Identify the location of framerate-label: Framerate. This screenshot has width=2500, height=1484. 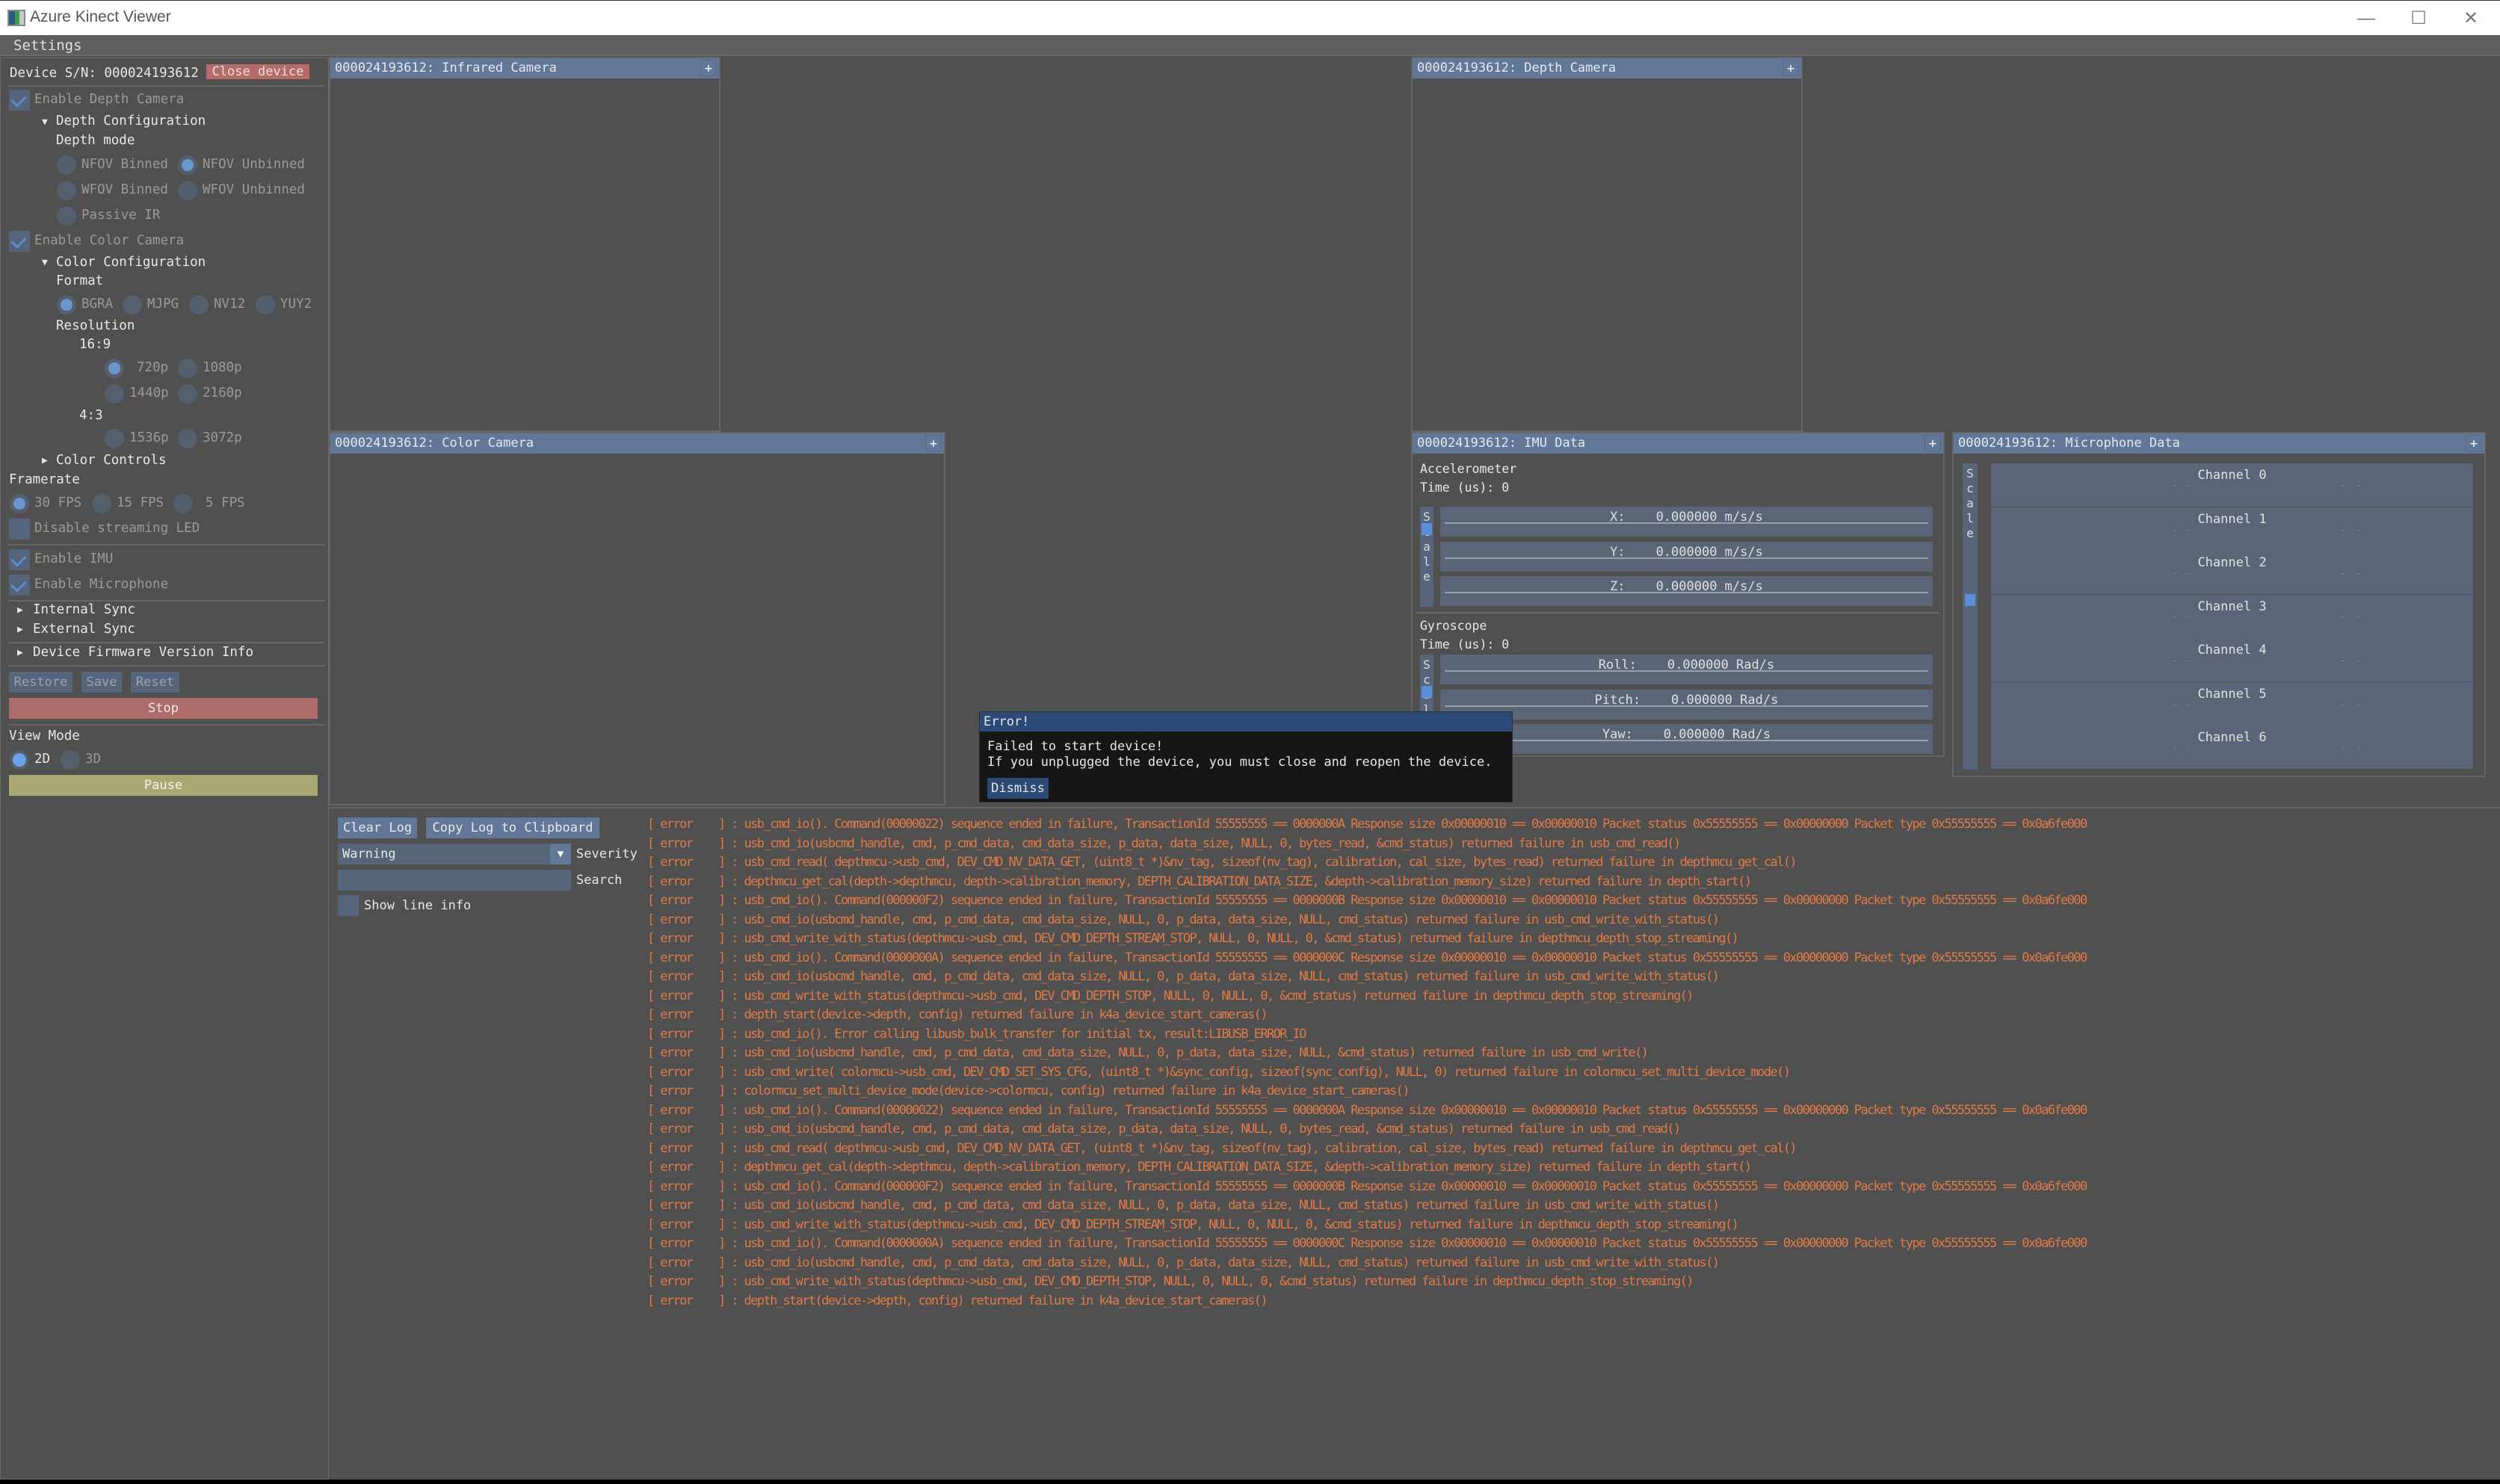
(44, 480).